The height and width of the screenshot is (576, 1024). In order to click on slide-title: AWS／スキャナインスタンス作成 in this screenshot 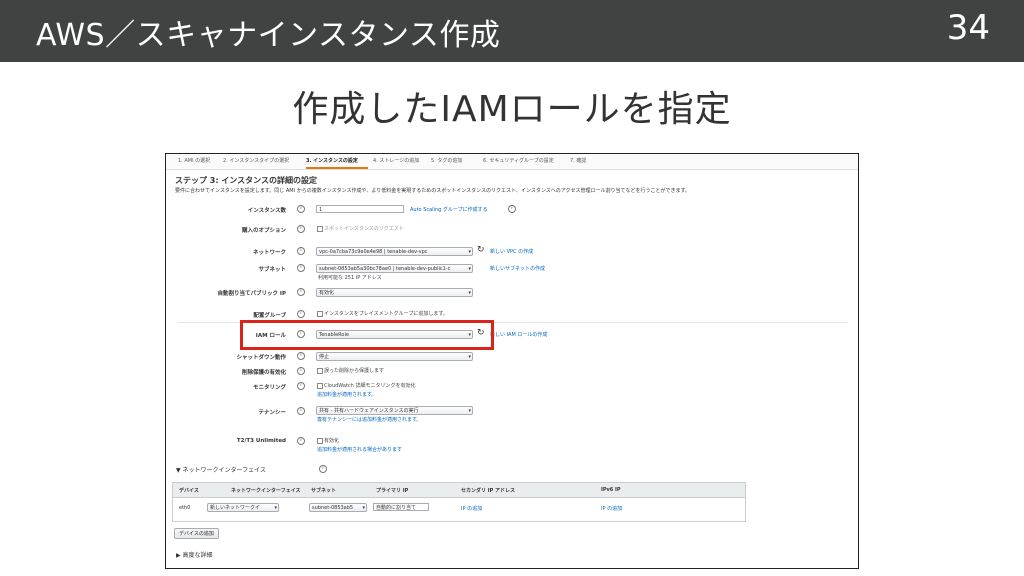, I will do `click(268, 35)`.